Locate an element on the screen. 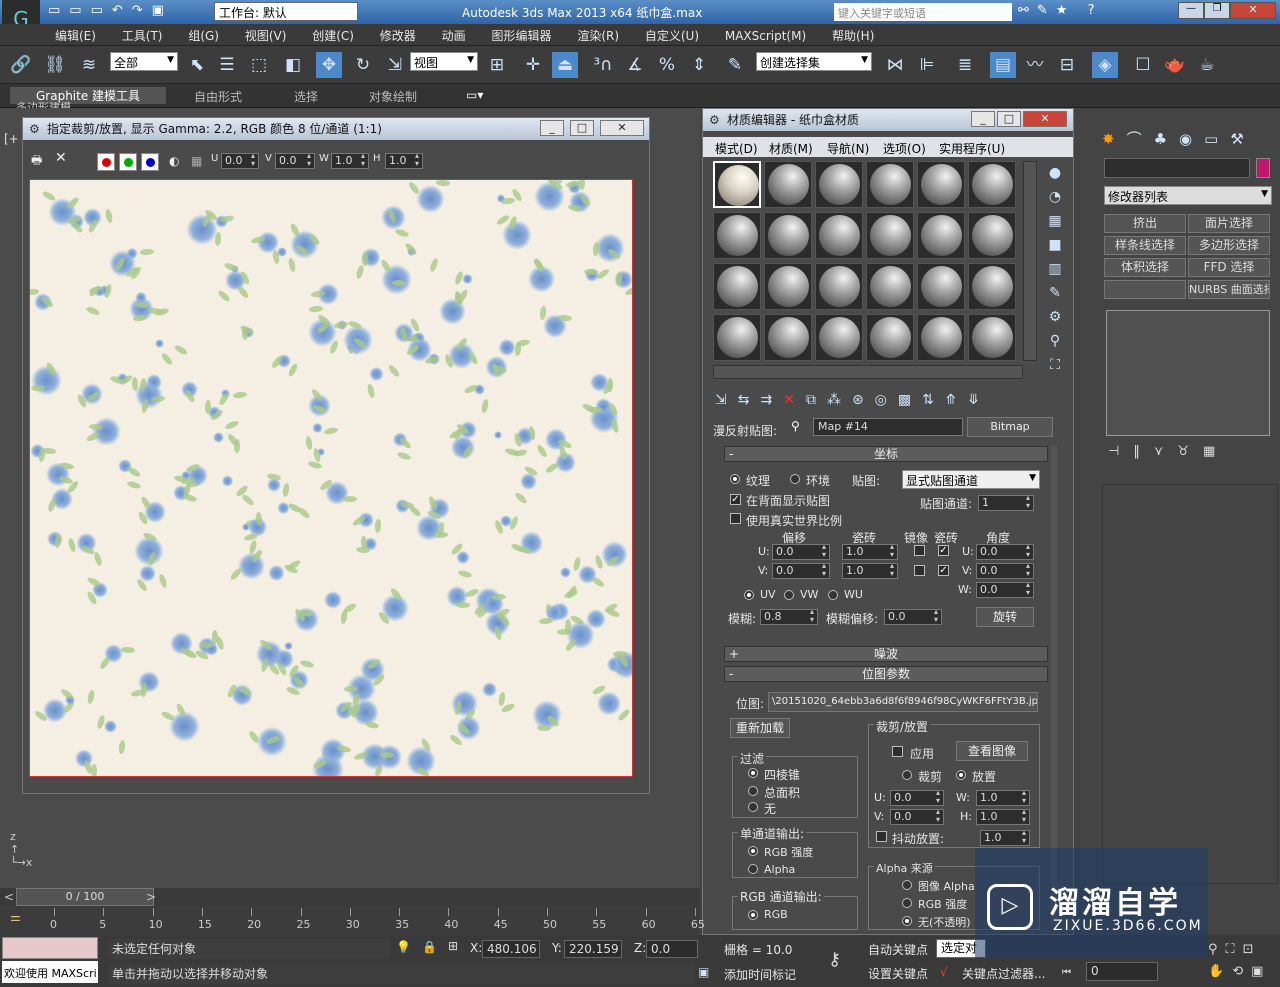 Image resolution: width=1280 pixels, height=987 pixels. graphite-toggle-icon: ▤ is located at coordinates (1003, 65).